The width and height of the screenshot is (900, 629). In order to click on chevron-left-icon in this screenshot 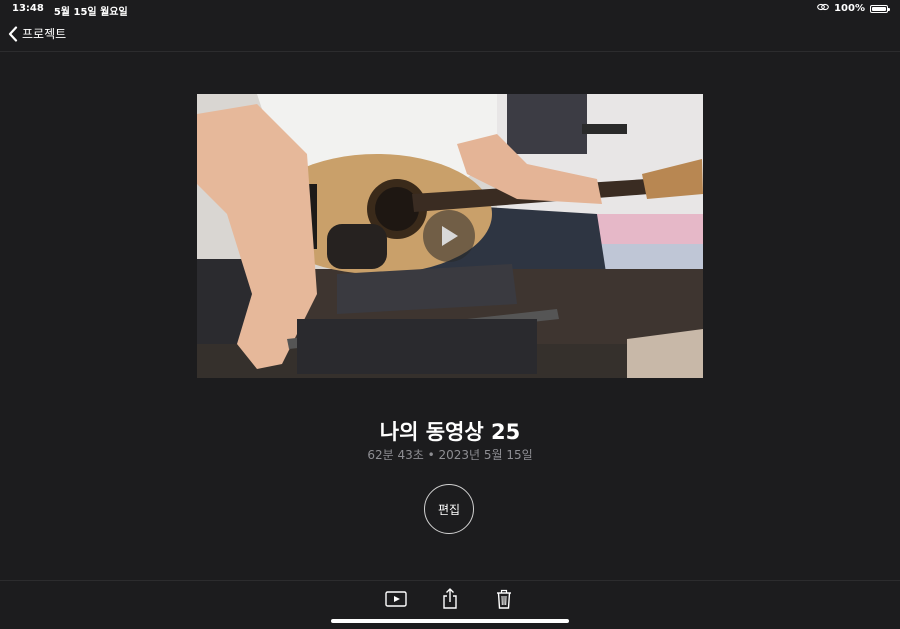, I will do `click(13, 33)`.